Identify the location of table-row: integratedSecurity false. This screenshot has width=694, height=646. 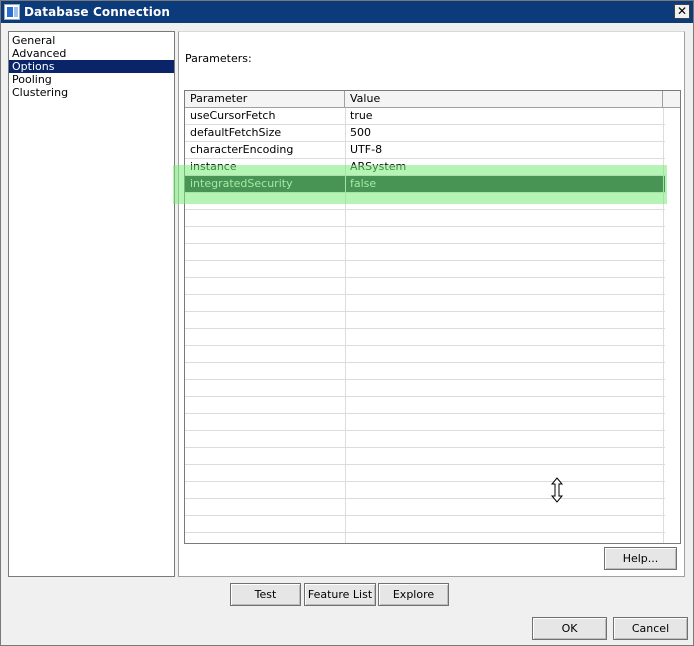
(425, 184).